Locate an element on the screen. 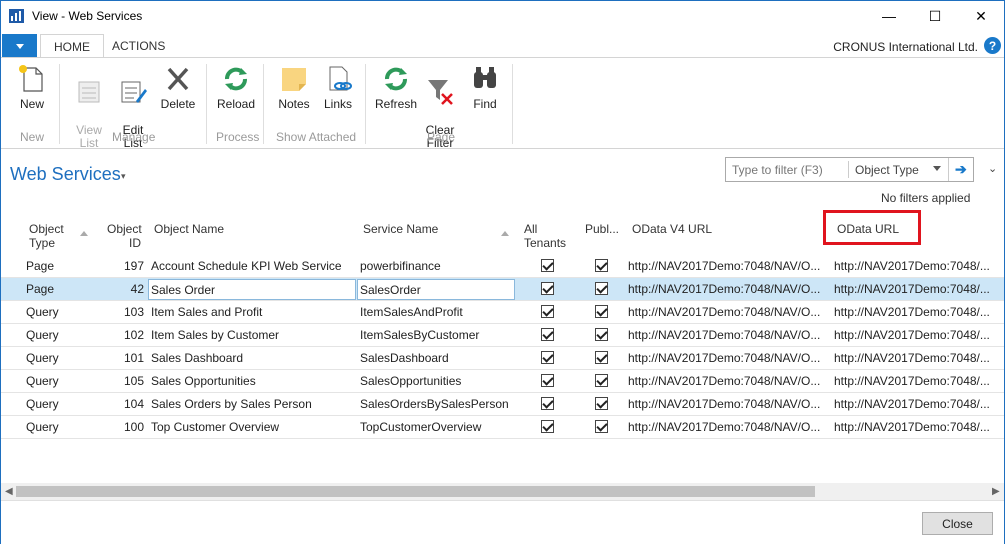  cell-object-id: 103 is located at coordinates (122, 312).